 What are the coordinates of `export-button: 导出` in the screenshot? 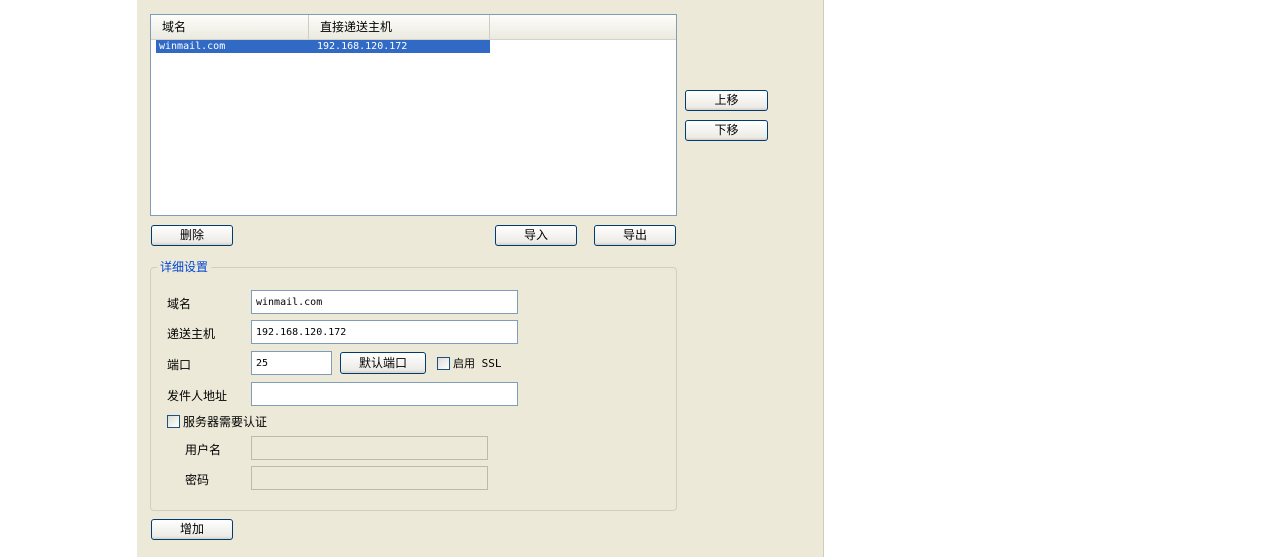 It's located at (635, 235).